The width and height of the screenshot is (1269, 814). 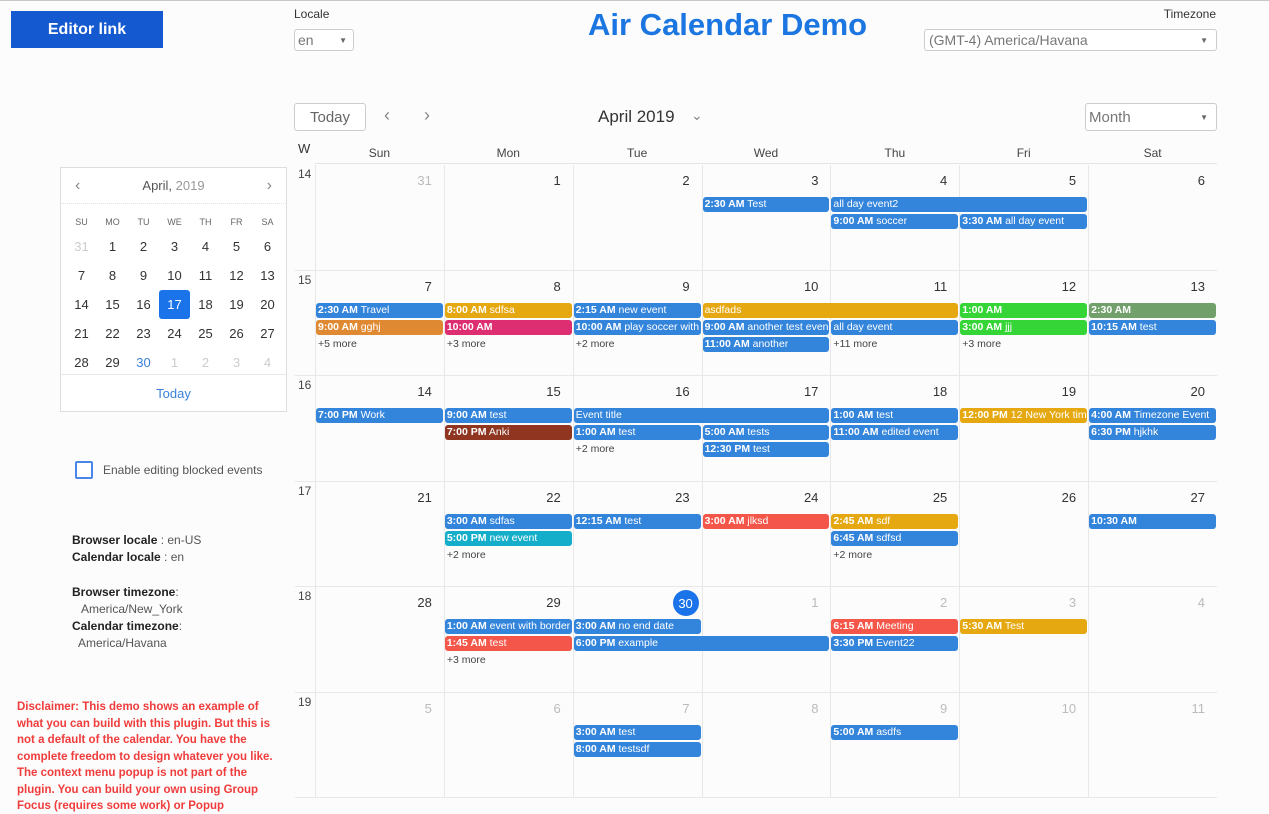 What do you see at coordinates (174, 275) in the screenshot?
I see `mini-day: 10` at bounding box center [174, 275].